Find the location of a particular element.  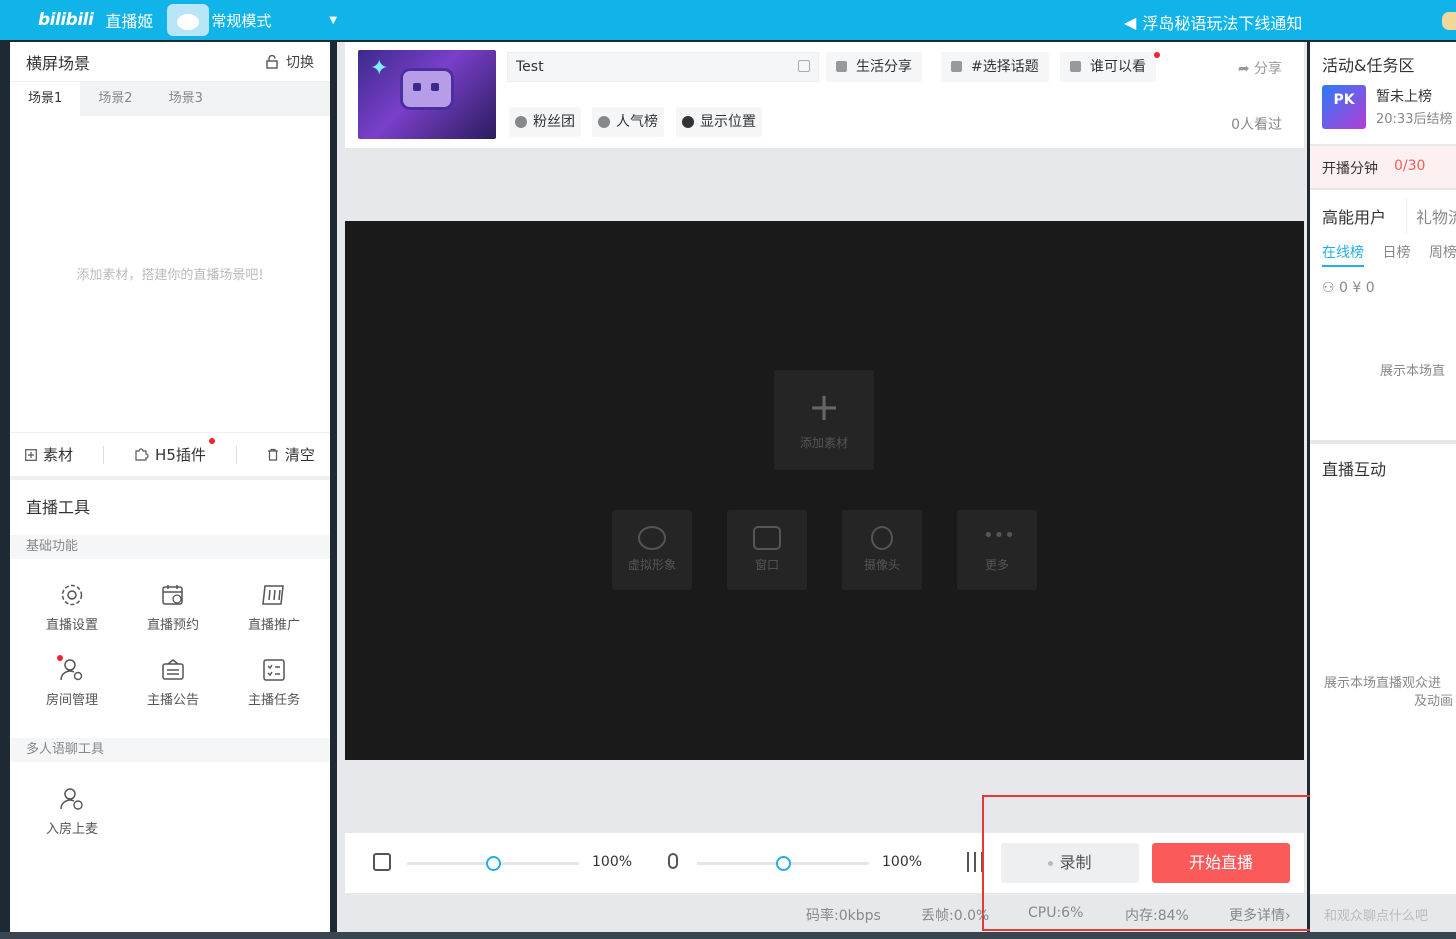

puzzle-icon is located at coordinates (142, 454).